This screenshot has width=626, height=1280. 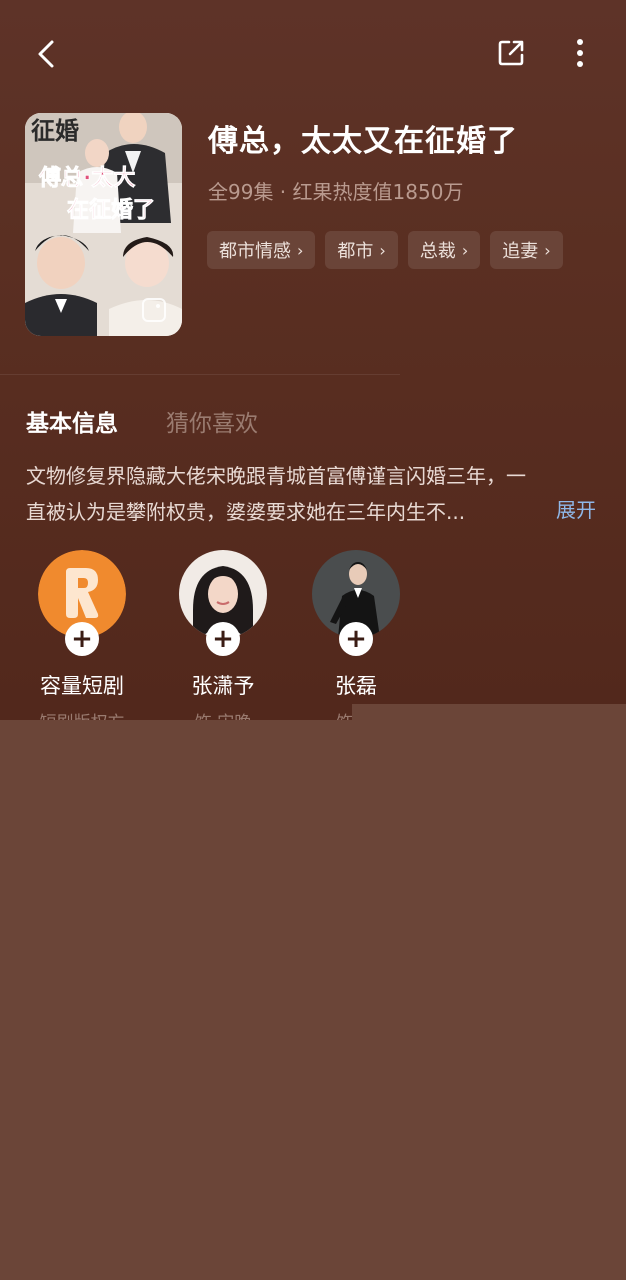 I want to click on tab-recommendations: 猜你喜欢, so click(x=212, y=421).